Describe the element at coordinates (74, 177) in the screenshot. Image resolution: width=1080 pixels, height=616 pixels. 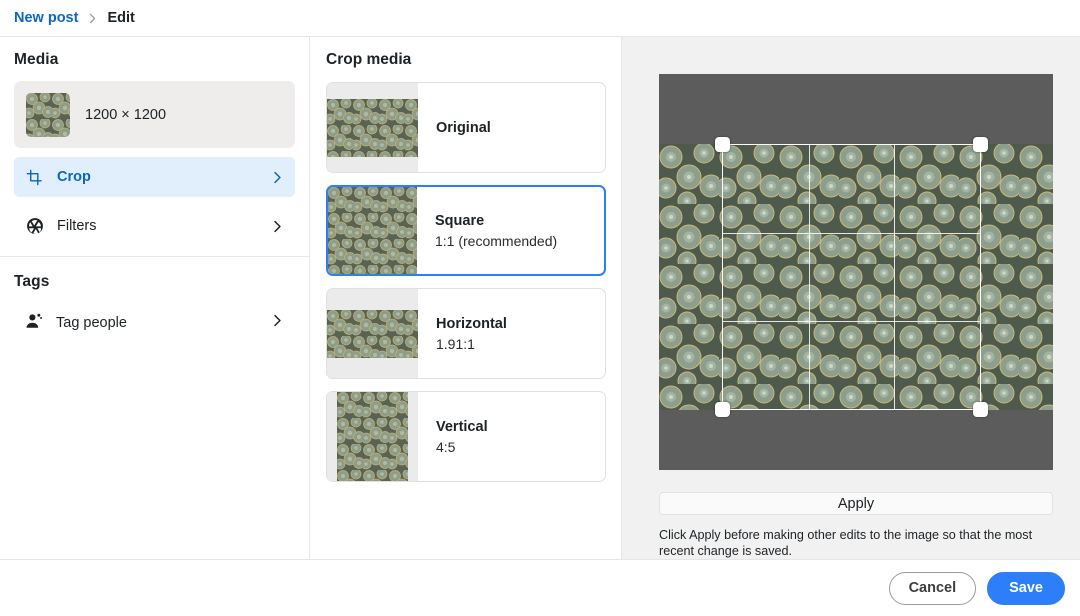
I see `sidebar-item-crop-label: Crop` at that location.